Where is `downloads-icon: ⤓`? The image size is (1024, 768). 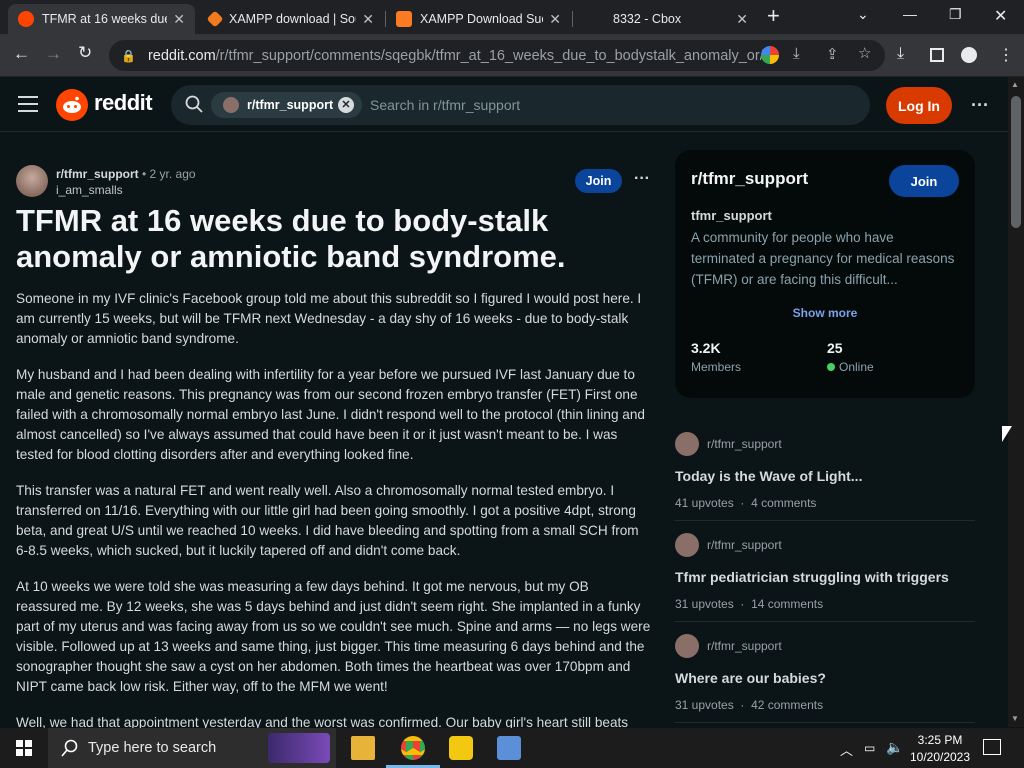
downloads-icon: ⤓ is located at coordinates (900, 54).